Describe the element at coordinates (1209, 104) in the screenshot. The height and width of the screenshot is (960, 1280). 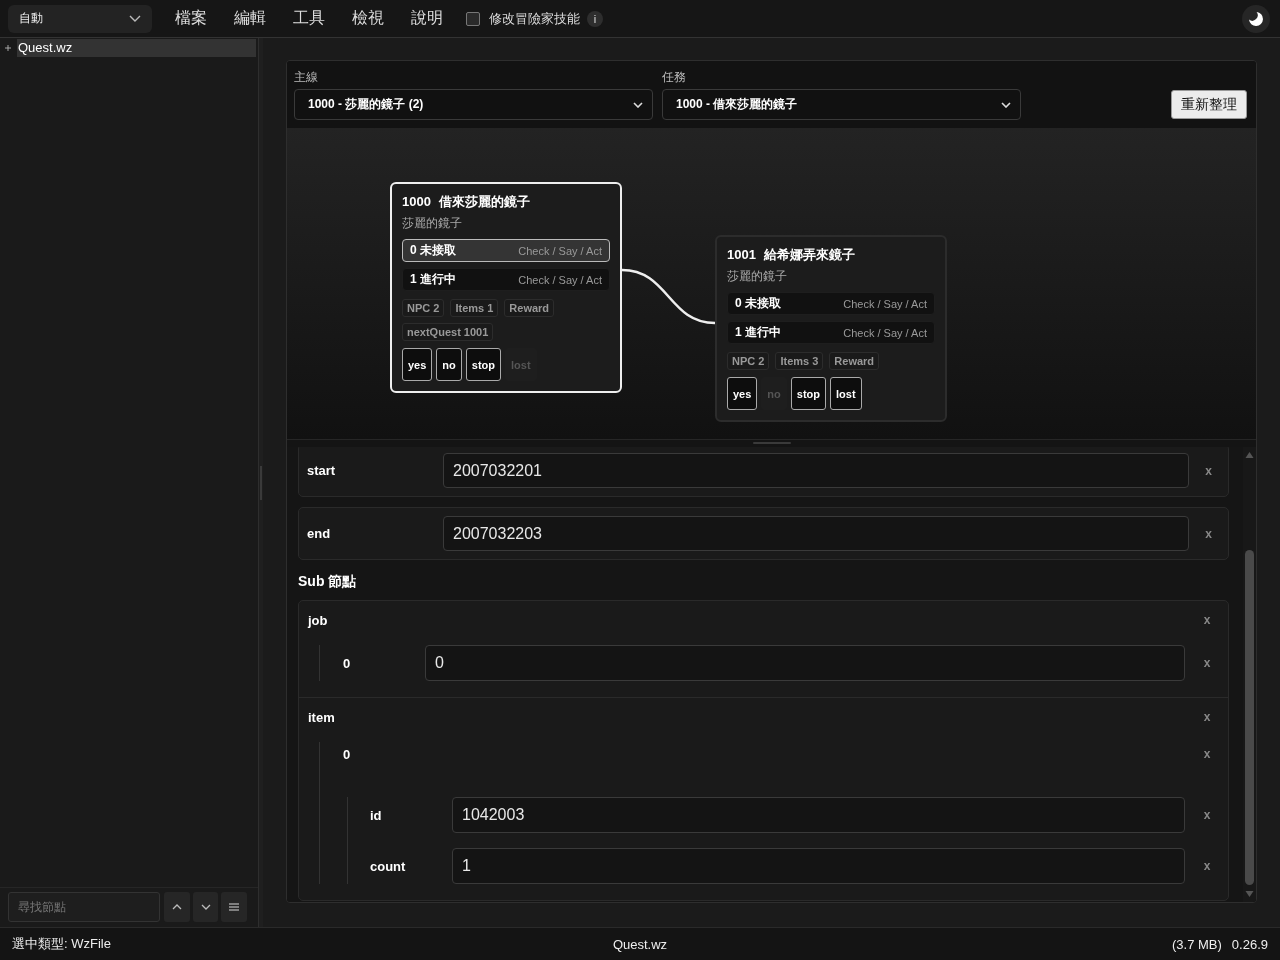
I see `refresh-button: 重新整理` at that location.